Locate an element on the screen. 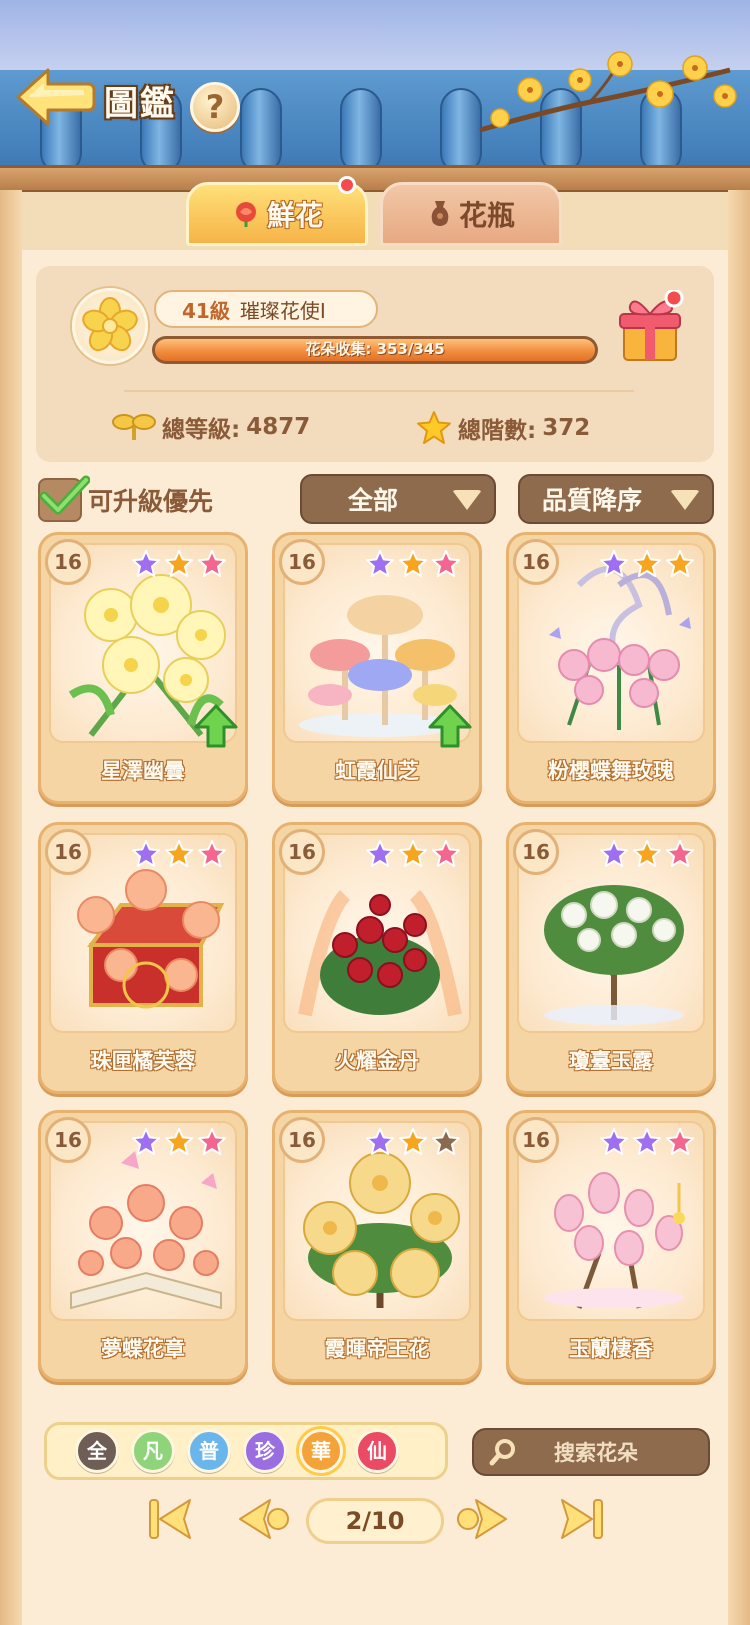 The width and height of the screenshot is (750, 1625). previous-page-icon is located at coordinates (265, 1519).